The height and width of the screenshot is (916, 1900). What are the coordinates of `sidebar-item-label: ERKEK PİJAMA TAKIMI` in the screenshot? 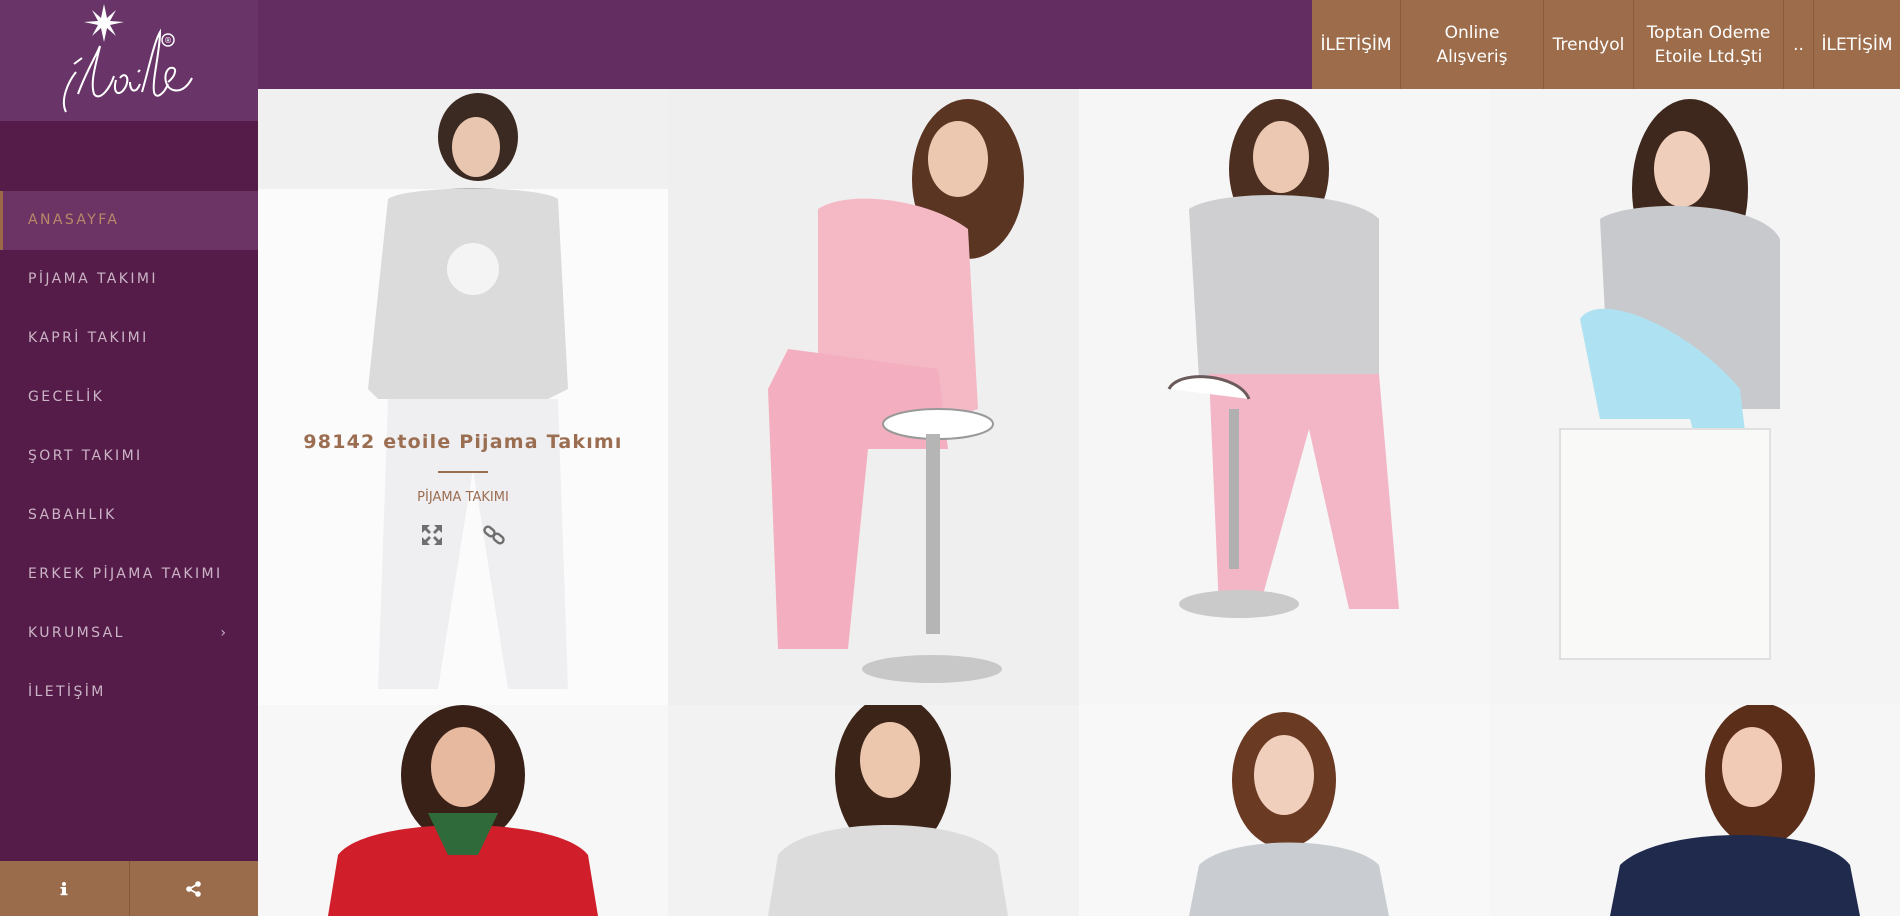 It's located at (125, 574).